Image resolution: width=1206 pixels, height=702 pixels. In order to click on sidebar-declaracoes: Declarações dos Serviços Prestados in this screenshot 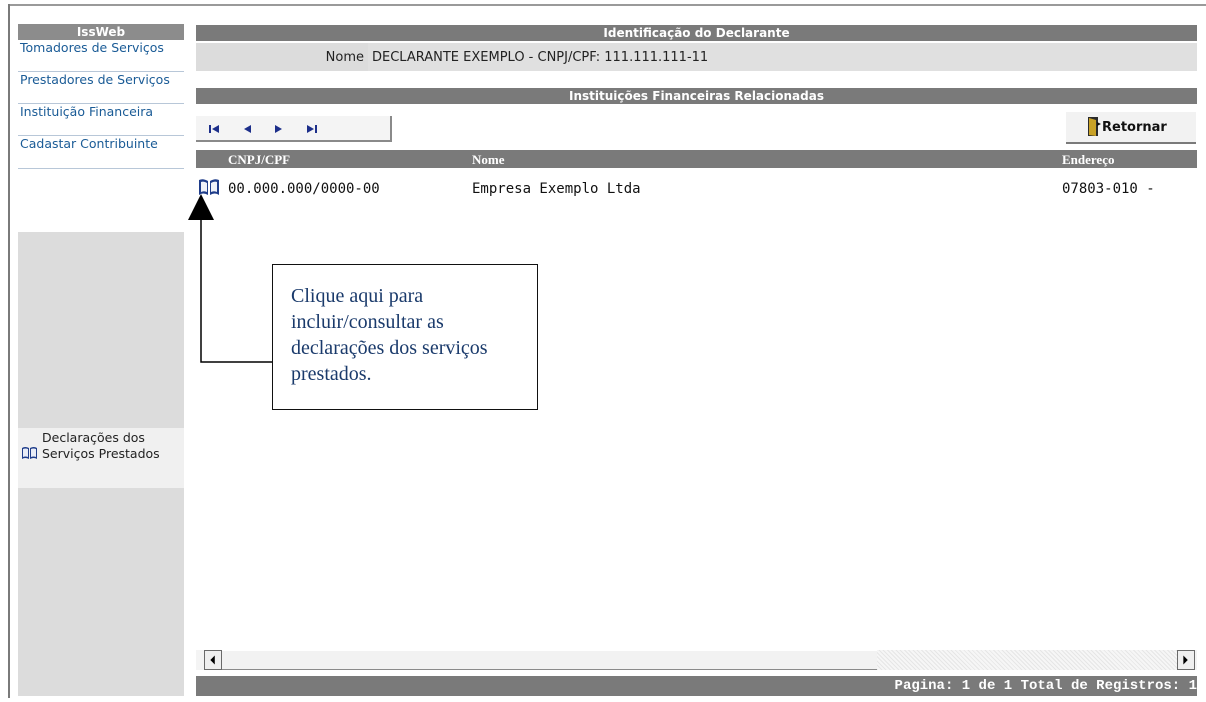, I will do `click(101, 458)`.